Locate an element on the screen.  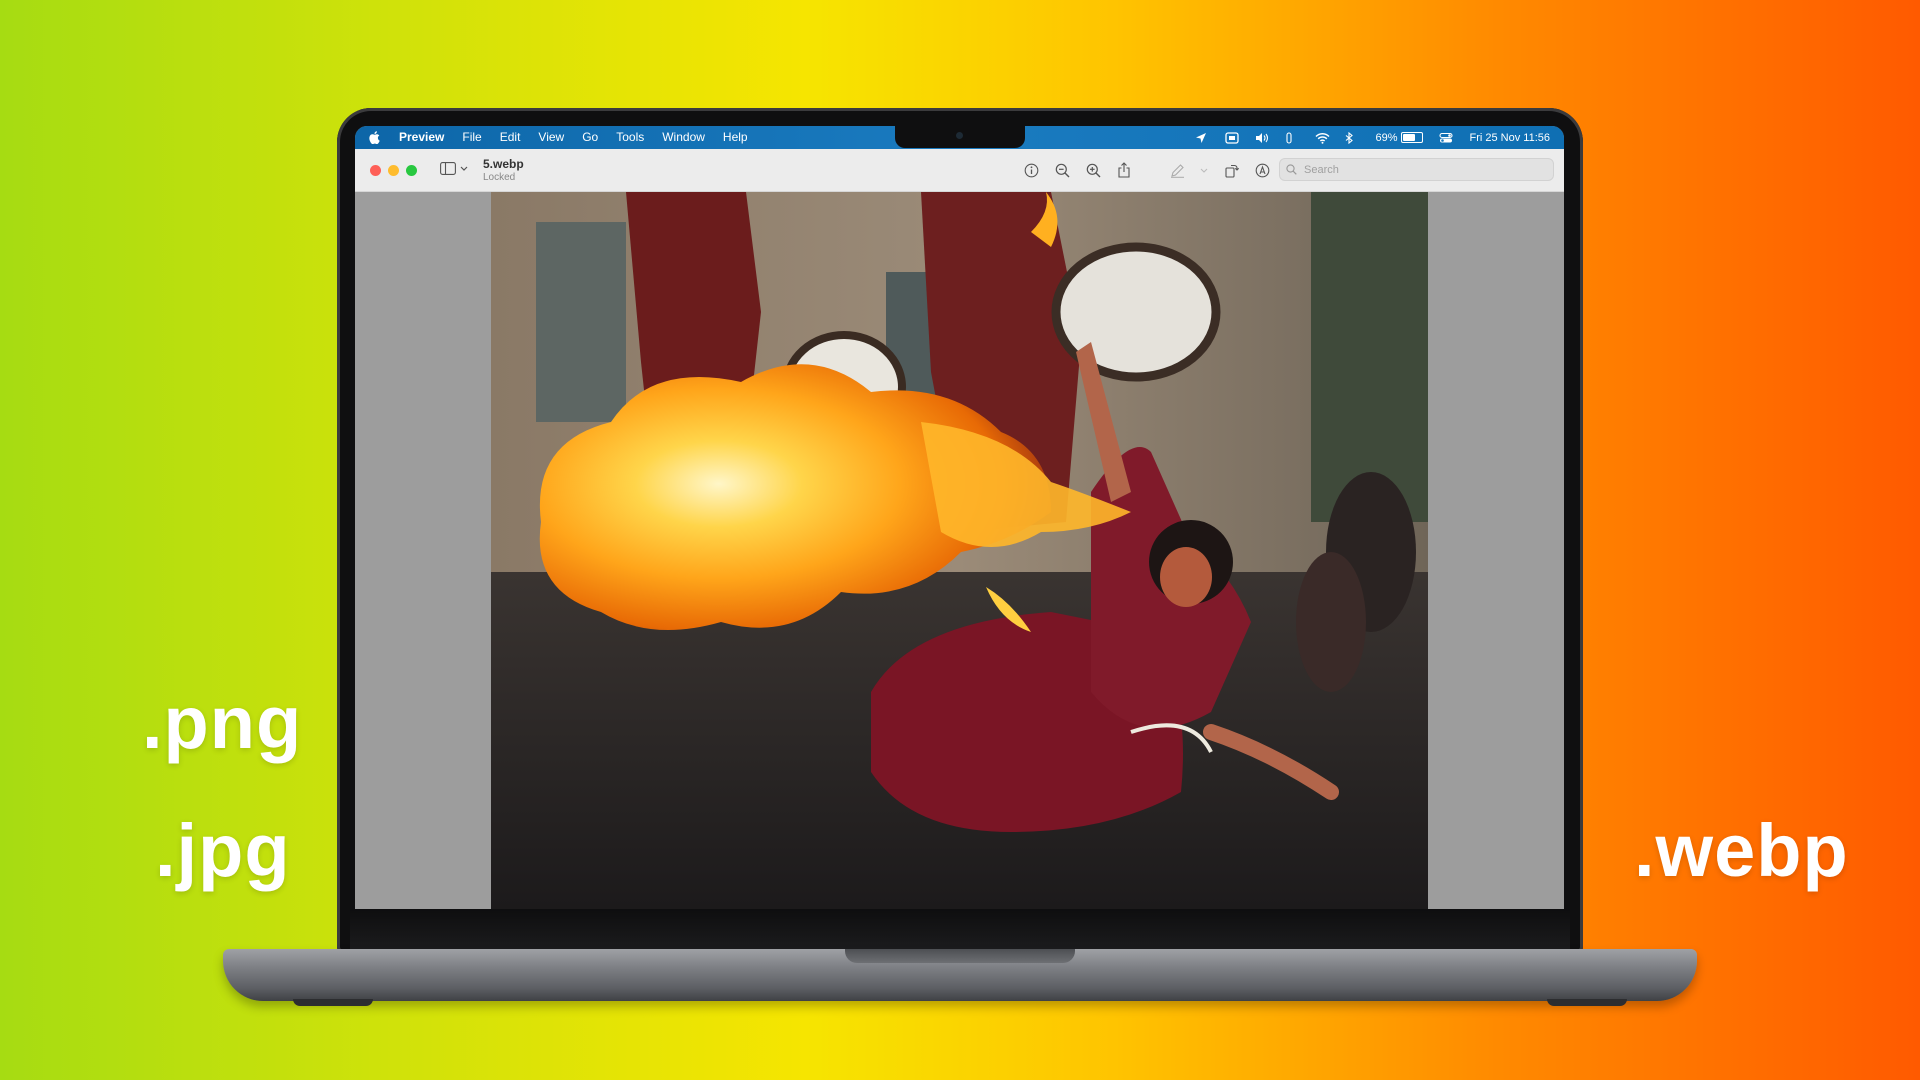
menu-item-file: File is located at coordinates (471, 137).